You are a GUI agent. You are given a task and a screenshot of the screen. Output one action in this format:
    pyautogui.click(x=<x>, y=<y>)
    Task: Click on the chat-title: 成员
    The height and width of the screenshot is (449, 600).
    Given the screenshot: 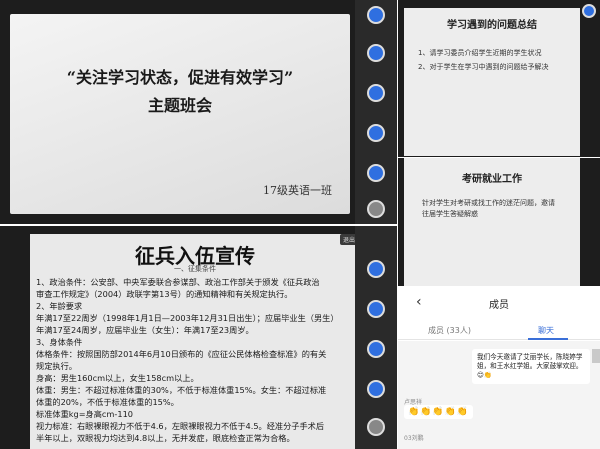 What is the action you would take?
    pyautogui.click(x=499, y=305)
    